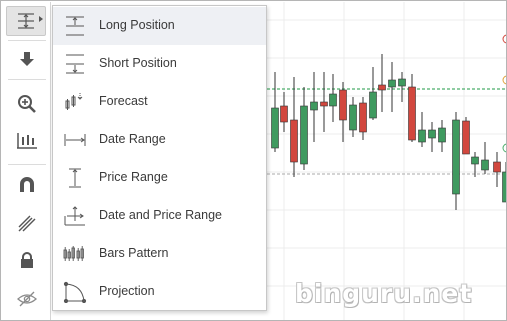  I want to click on measure-tool-icon, so click(26, 21).